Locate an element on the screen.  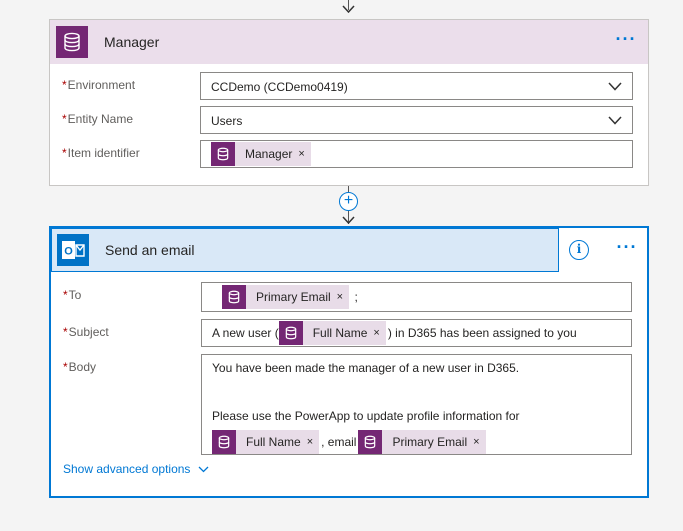
environment-label-text: Environment is located at coordinates (101, 85).